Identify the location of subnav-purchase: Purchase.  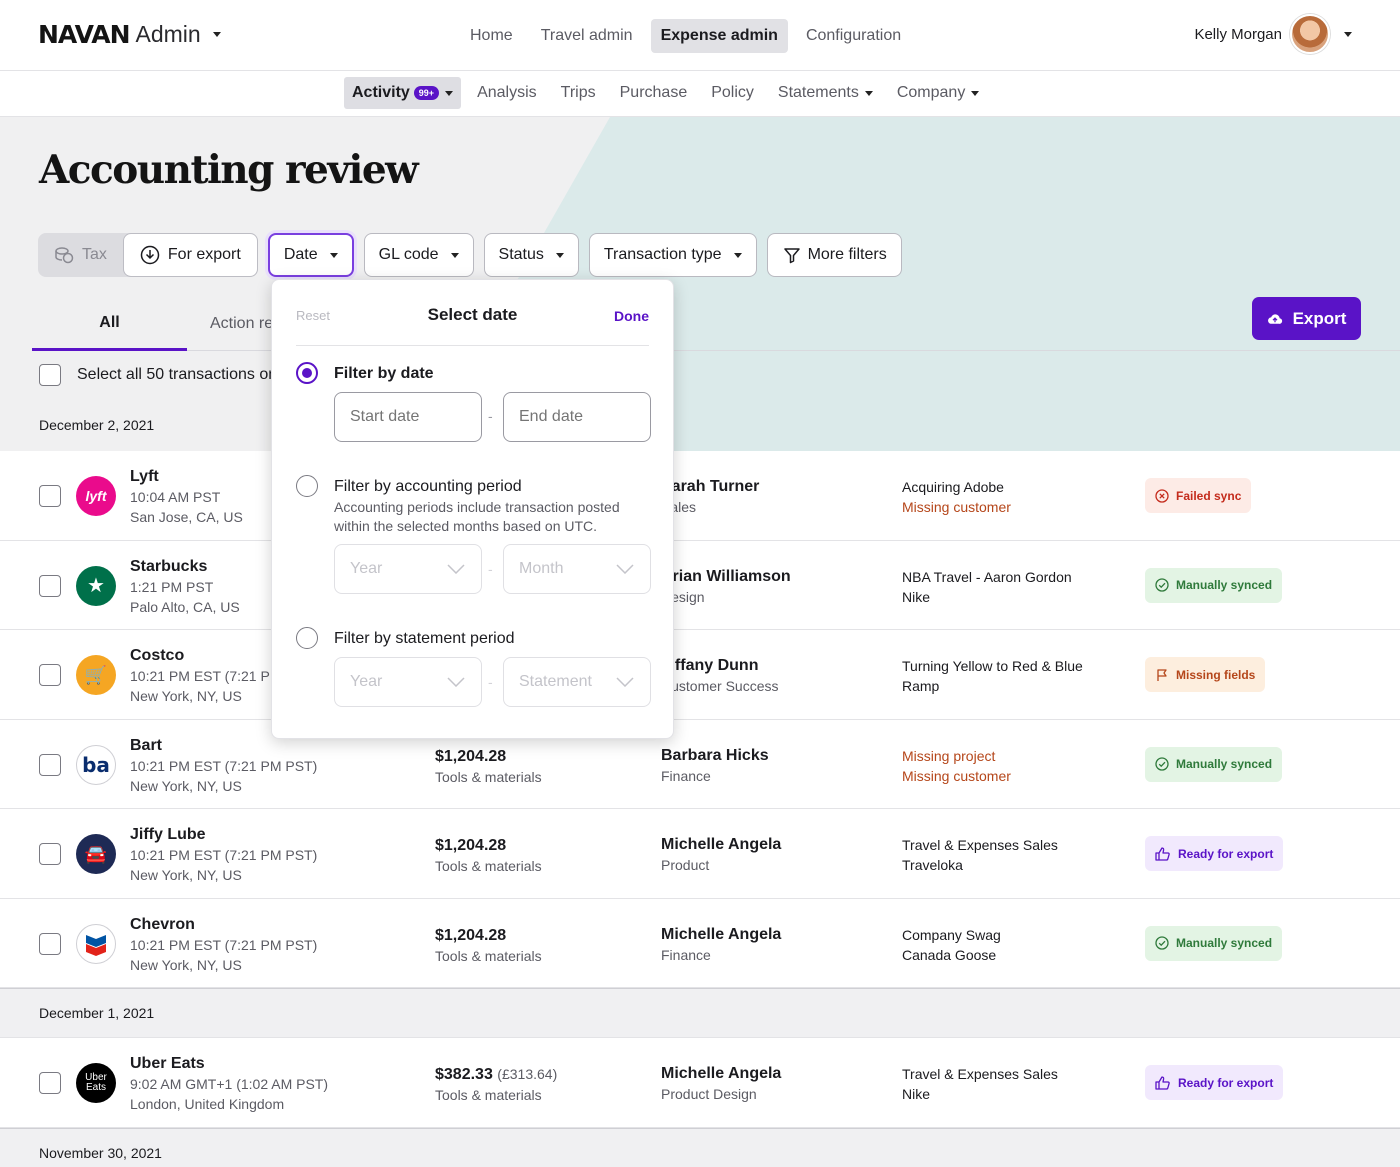
(654, 93).